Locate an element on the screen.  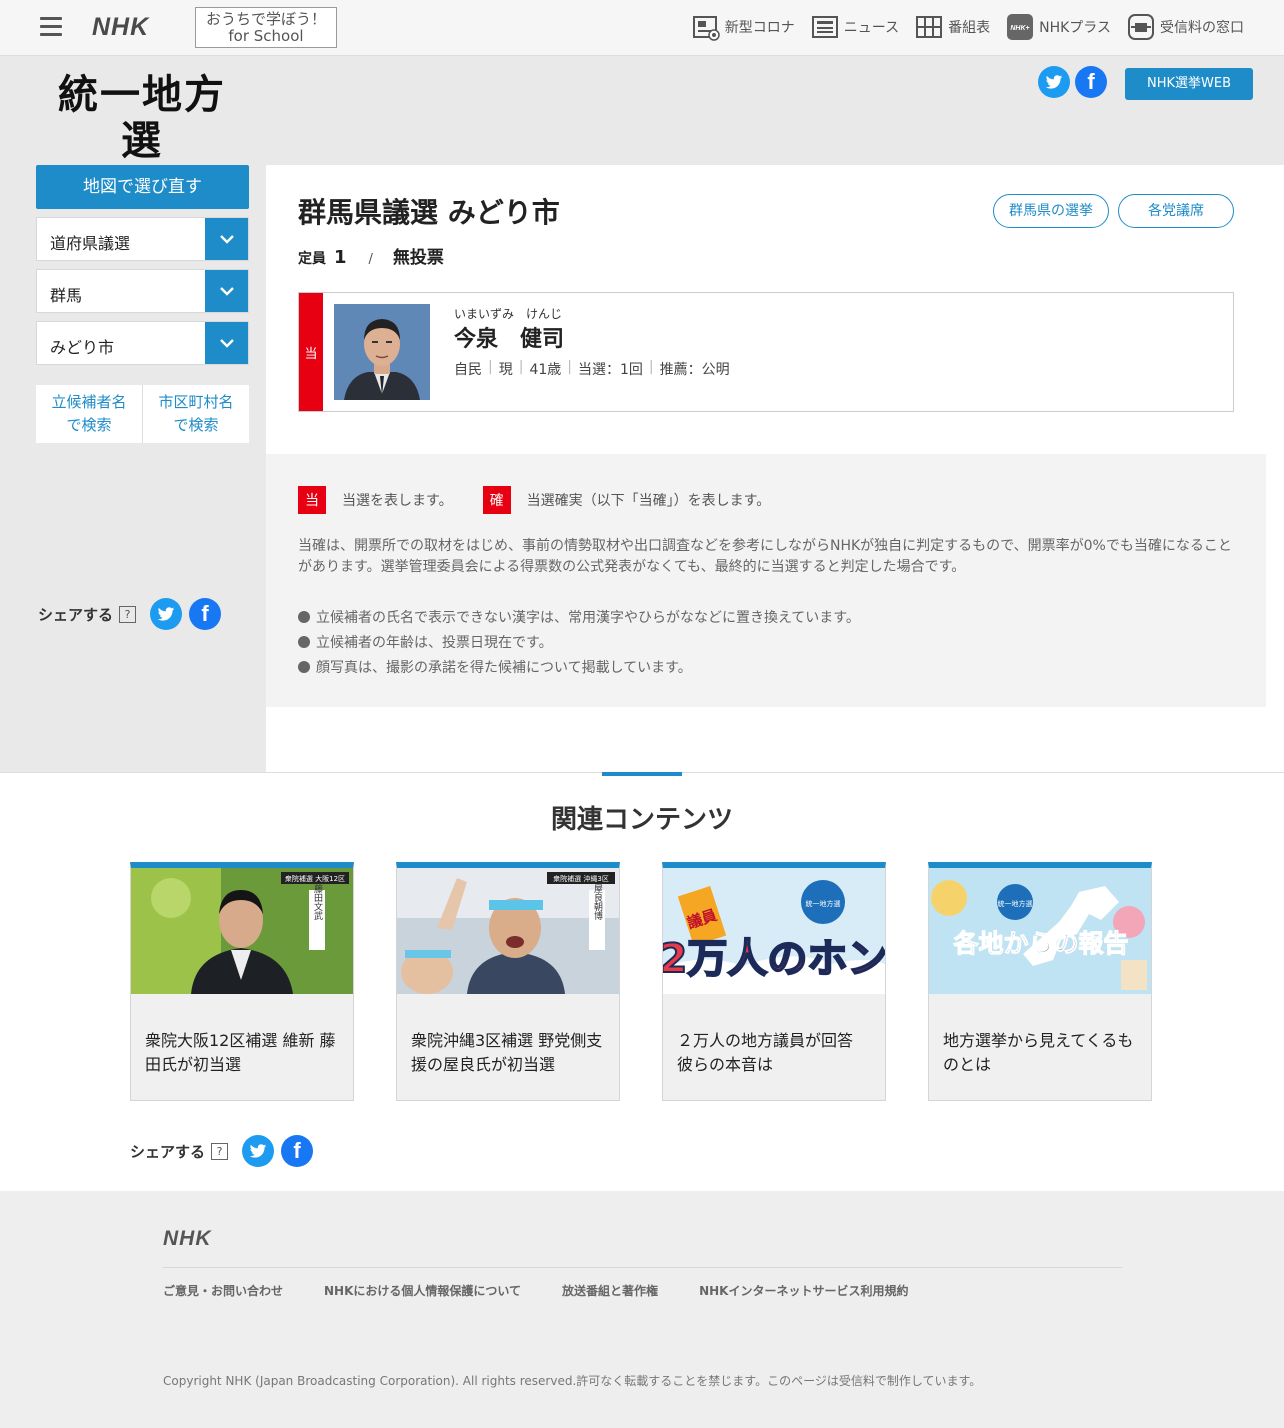
city-select: みどり市 is located at coordinates (142, 343).